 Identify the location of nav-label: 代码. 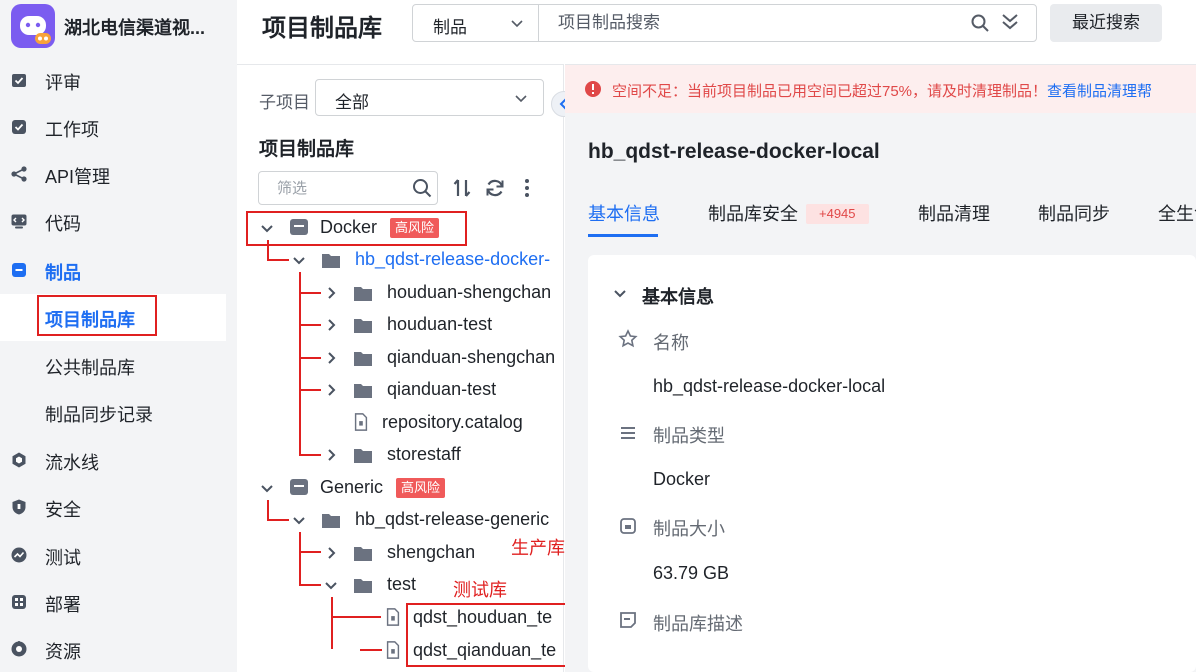
(63, 224).